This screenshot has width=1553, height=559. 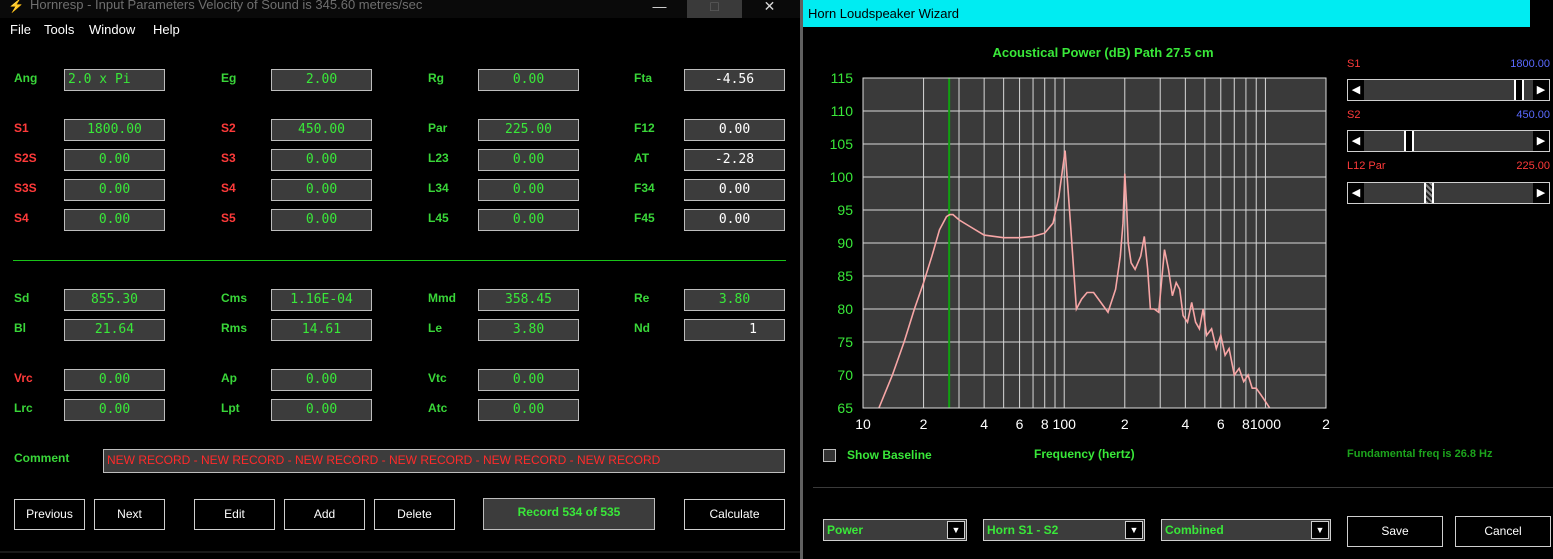 I want to click on re-field: 3.80, so click(x=734, y=300).